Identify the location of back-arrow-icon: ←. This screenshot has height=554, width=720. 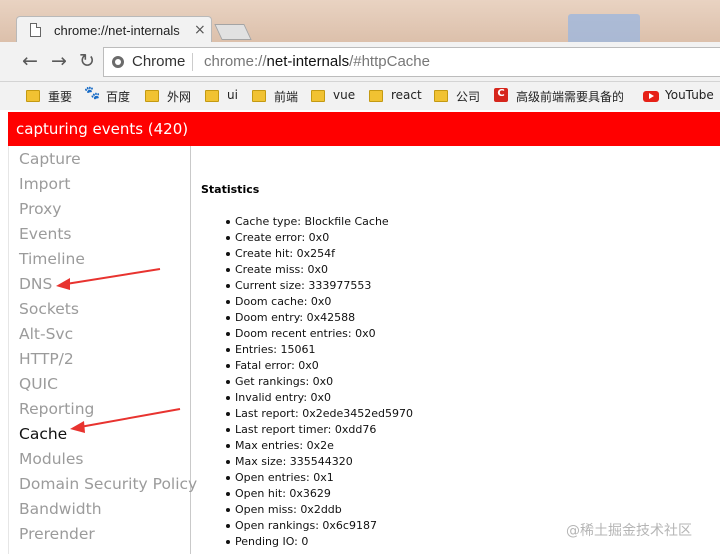
(30, 61).